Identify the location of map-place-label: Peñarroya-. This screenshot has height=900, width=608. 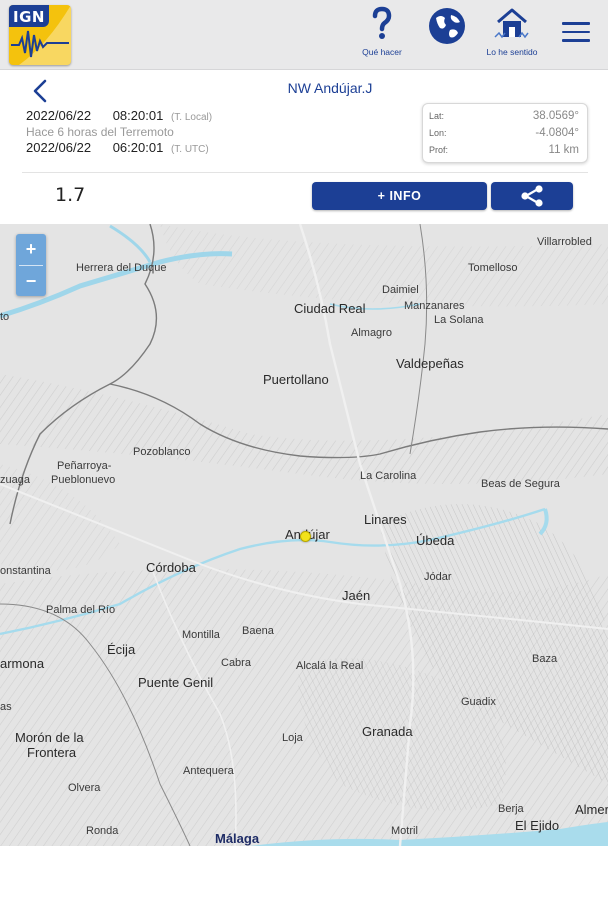
(84, 466).